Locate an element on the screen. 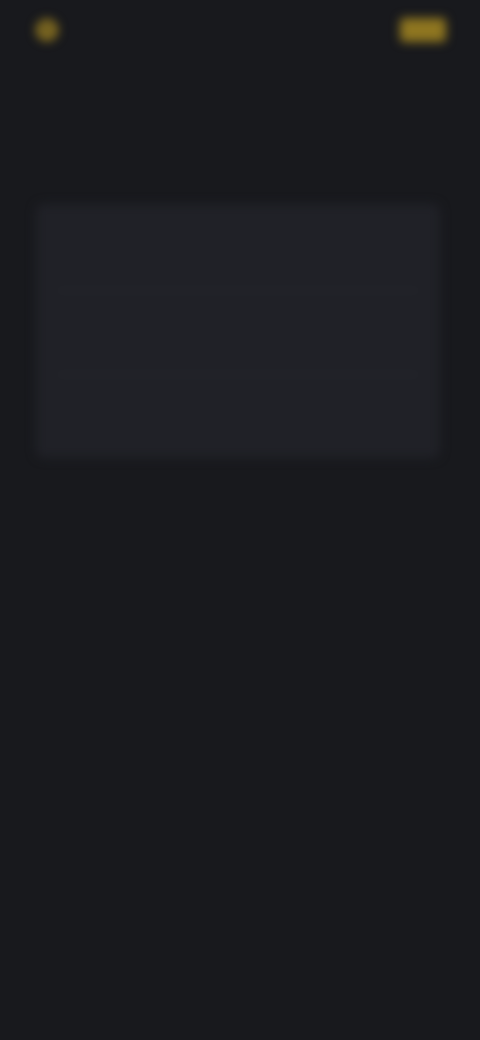  brand-mark-text: B is located at coordinates (47, 30).